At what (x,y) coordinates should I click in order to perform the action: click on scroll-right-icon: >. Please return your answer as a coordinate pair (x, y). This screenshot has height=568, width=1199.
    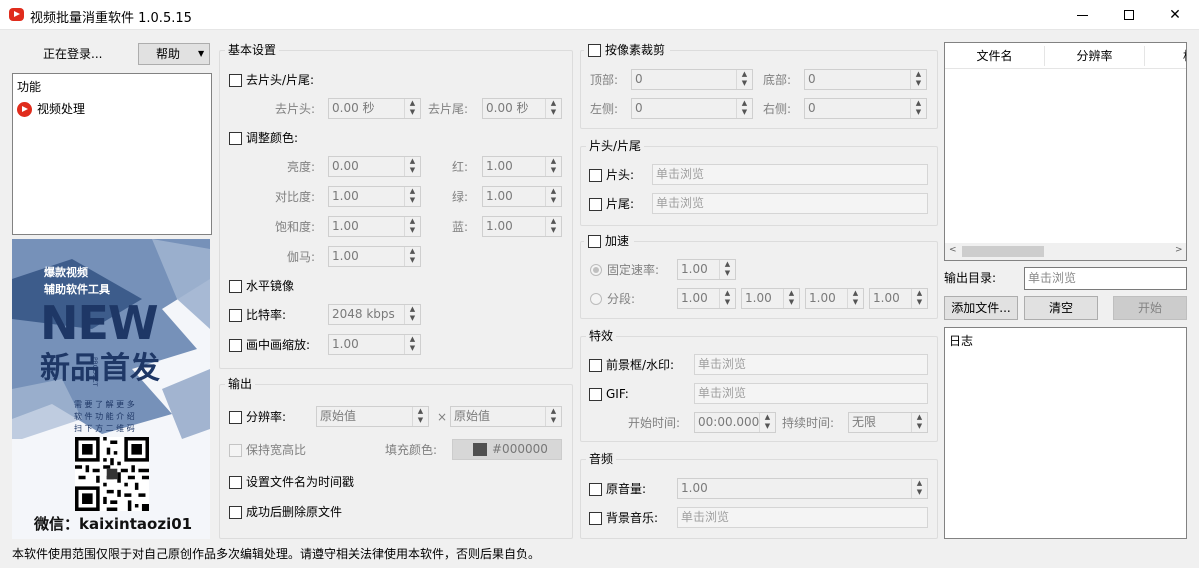
    Looking at the image, I should click on (1179, 250).